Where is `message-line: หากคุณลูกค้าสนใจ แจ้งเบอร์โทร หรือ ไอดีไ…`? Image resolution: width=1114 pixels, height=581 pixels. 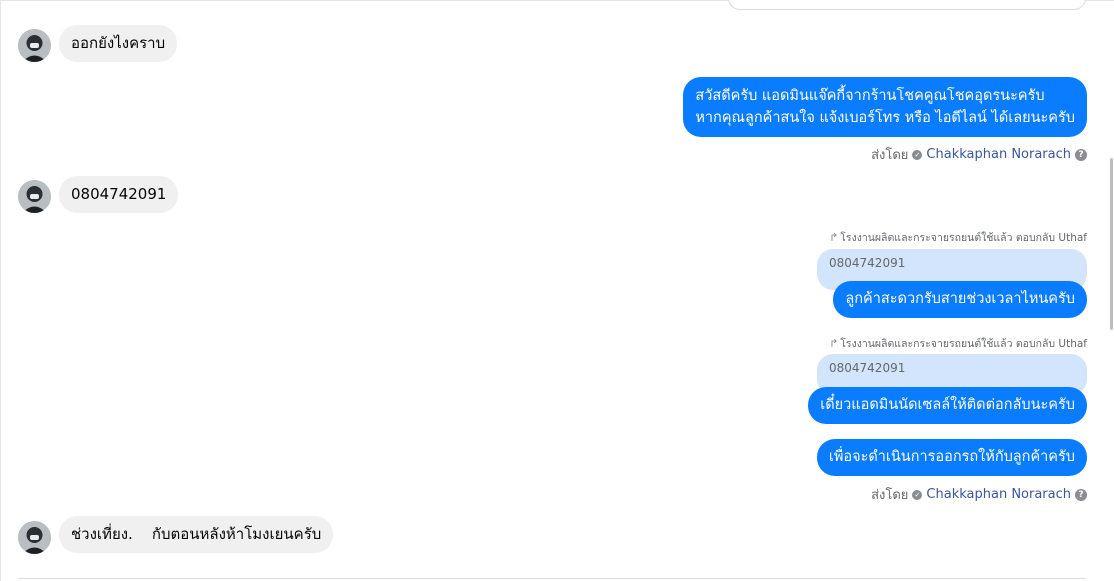
message-line: หากคุณลูกค้าสนใจ แจ้งเบอร์โทร หรือ ไอดีไ… is located at coordinates (885, 118).